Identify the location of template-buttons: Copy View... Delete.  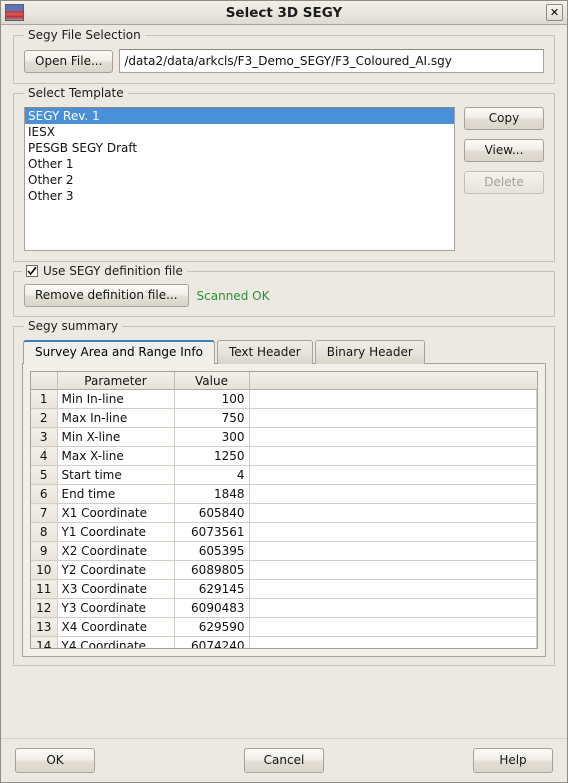
(504, 150).